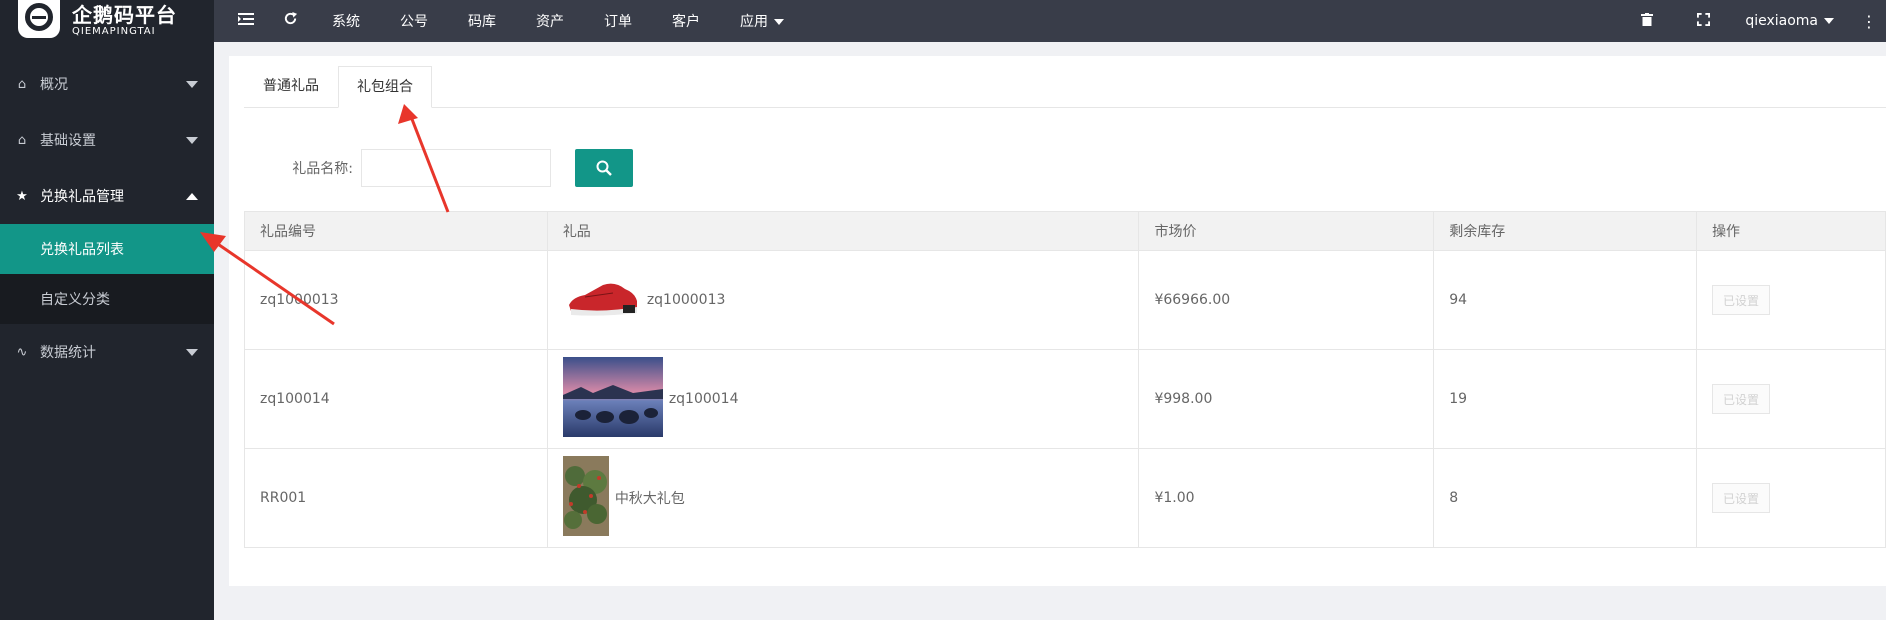 Image resolution: width=1886 pixels, height=620 pixels. Describe the element at coordinates (1791, 231) in the screenshot. I see `col-header-action: 操作` at that location.